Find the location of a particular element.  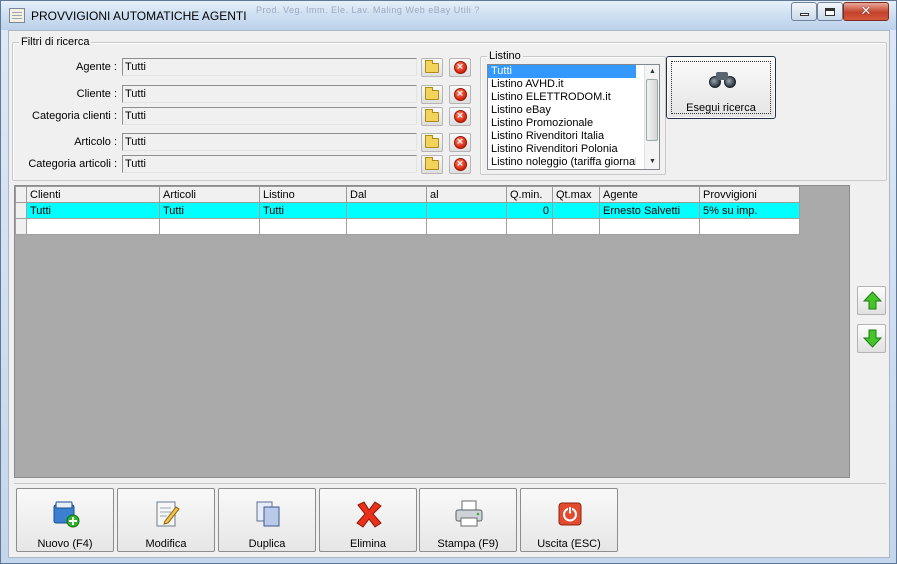

duplicate-button-label: Duplica is located at coordinates (267, 544).